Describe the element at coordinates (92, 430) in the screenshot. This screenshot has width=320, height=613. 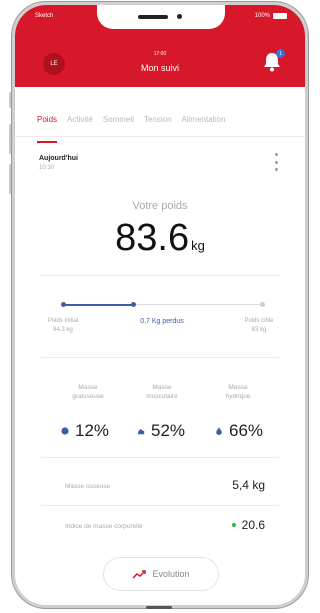
I see `fat-mass-percent: 12%` at that location.